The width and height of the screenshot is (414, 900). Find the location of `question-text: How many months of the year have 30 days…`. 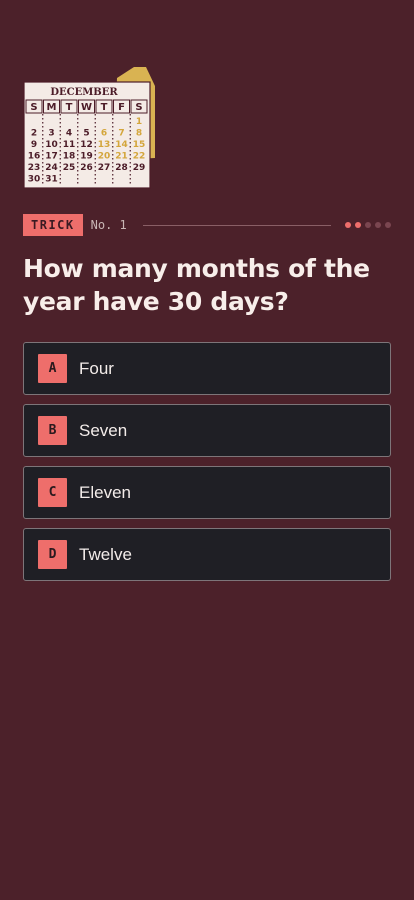

question-text: How many months of the year have 30 days… is located at coordinates (196, 285).